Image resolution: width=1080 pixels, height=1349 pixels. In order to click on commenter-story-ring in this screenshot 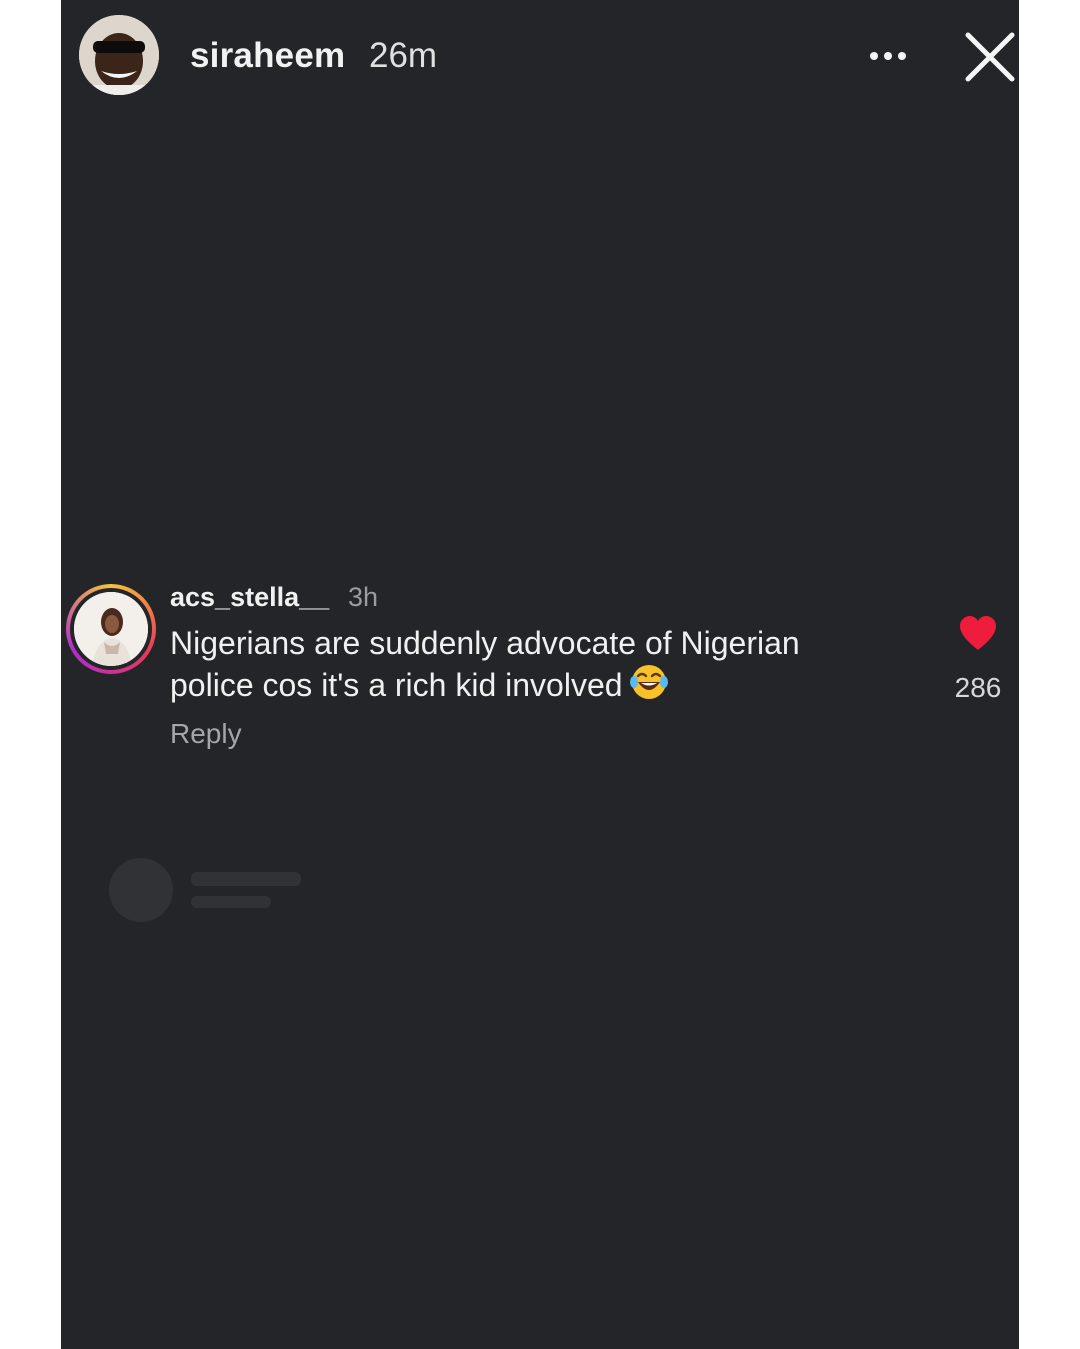, I will do `click(111, 629)`.